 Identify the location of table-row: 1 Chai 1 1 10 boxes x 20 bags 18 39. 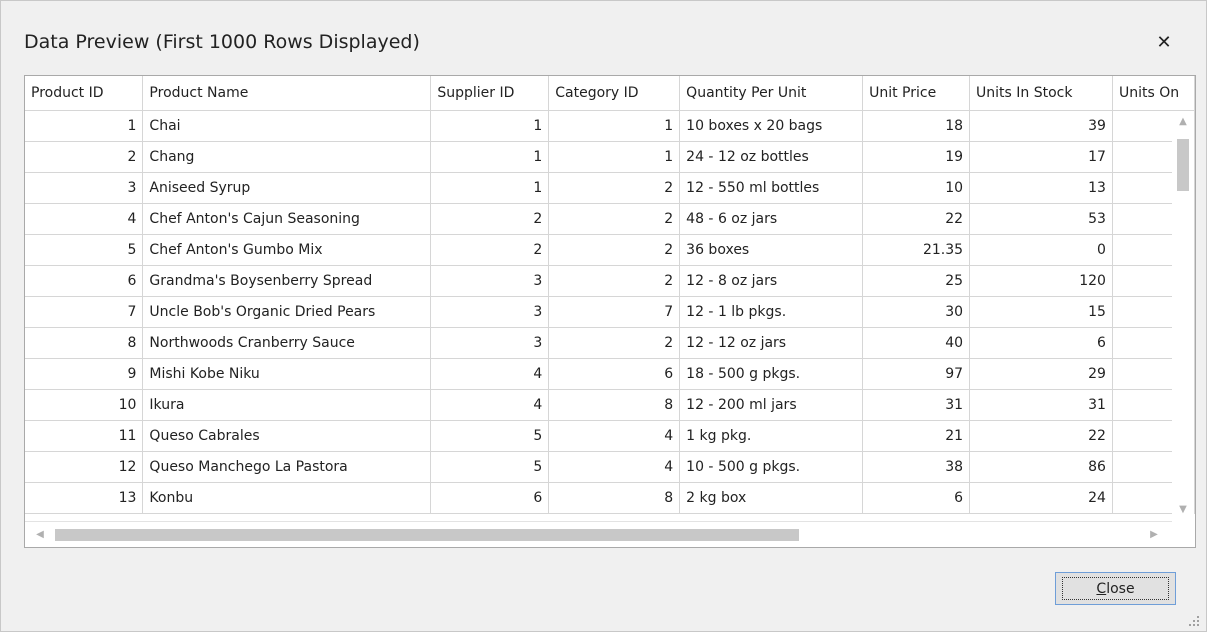
(610, 126).